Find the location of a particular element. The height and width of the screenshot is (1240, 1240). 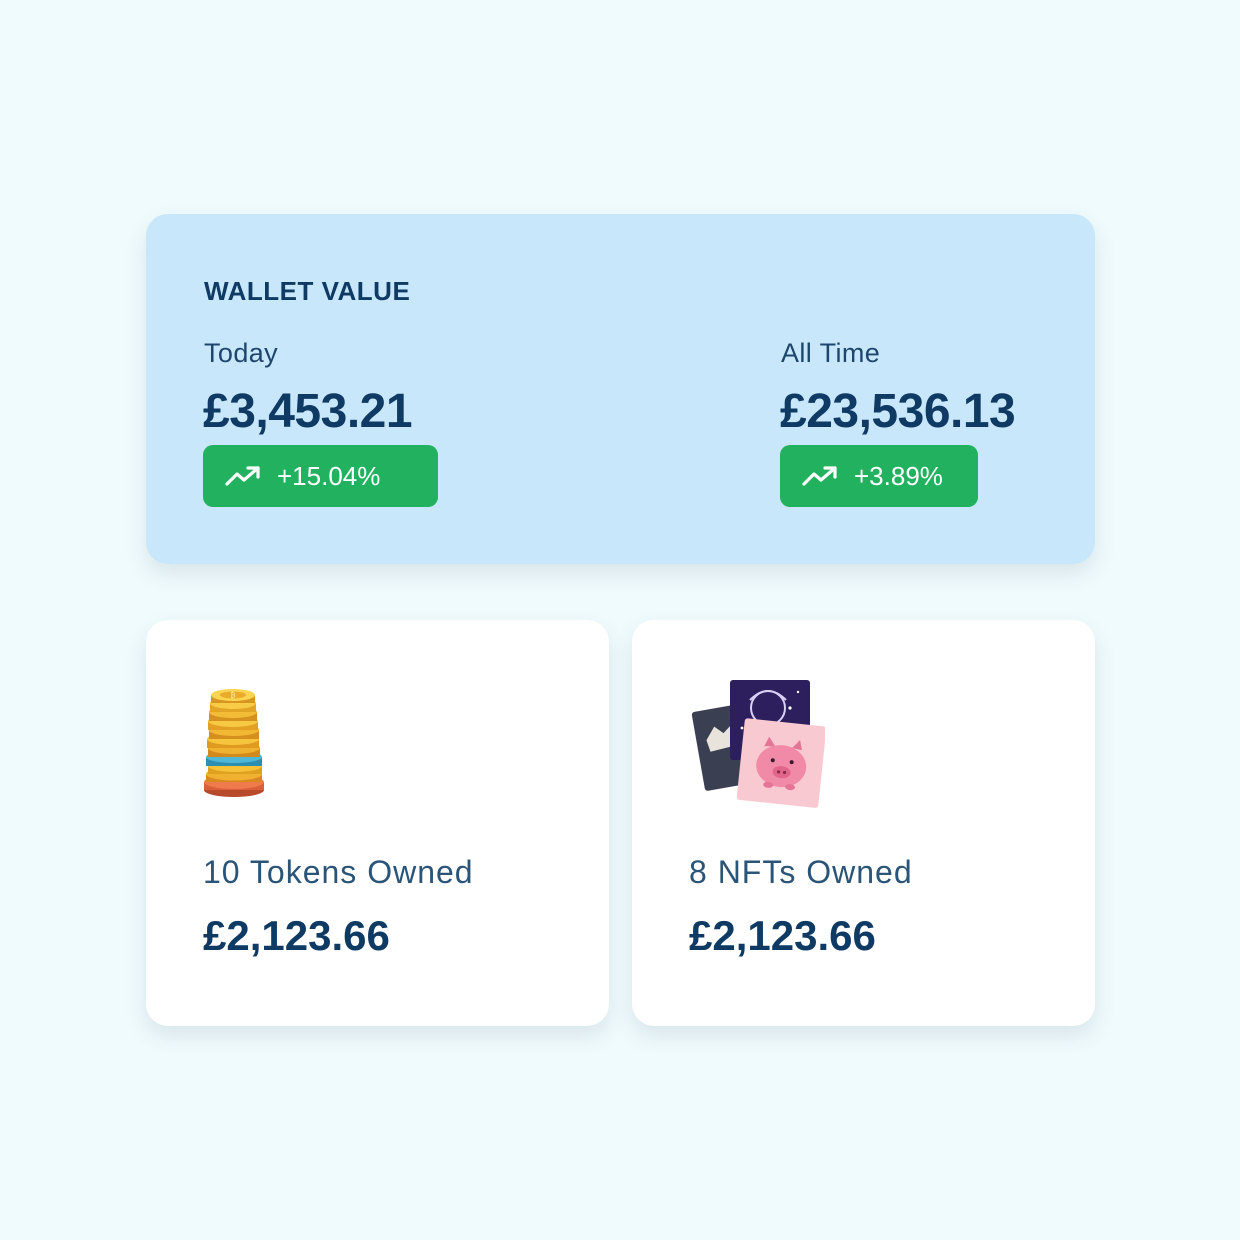

tokens-owned-label: 10 Tokens Owned is located at coordinates (338, 872).